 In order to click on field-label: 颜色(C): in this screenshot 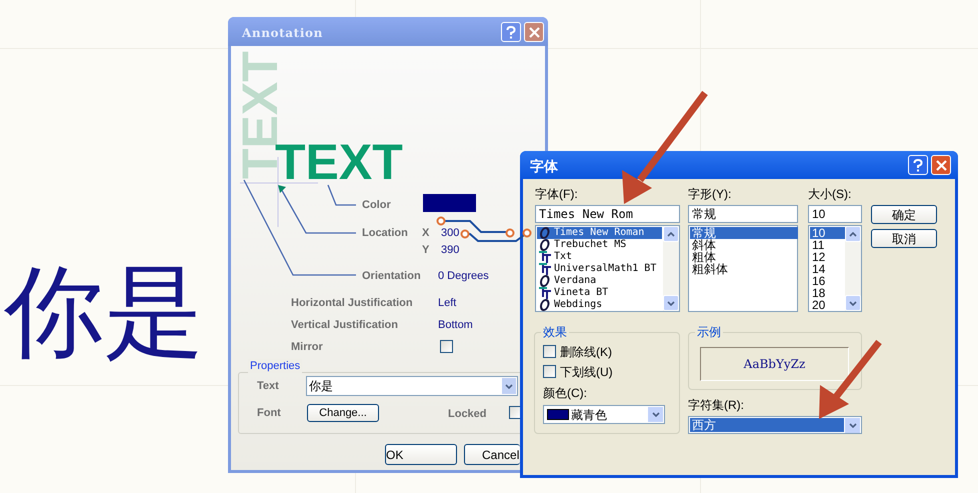, I will do `click(565, 393)`.